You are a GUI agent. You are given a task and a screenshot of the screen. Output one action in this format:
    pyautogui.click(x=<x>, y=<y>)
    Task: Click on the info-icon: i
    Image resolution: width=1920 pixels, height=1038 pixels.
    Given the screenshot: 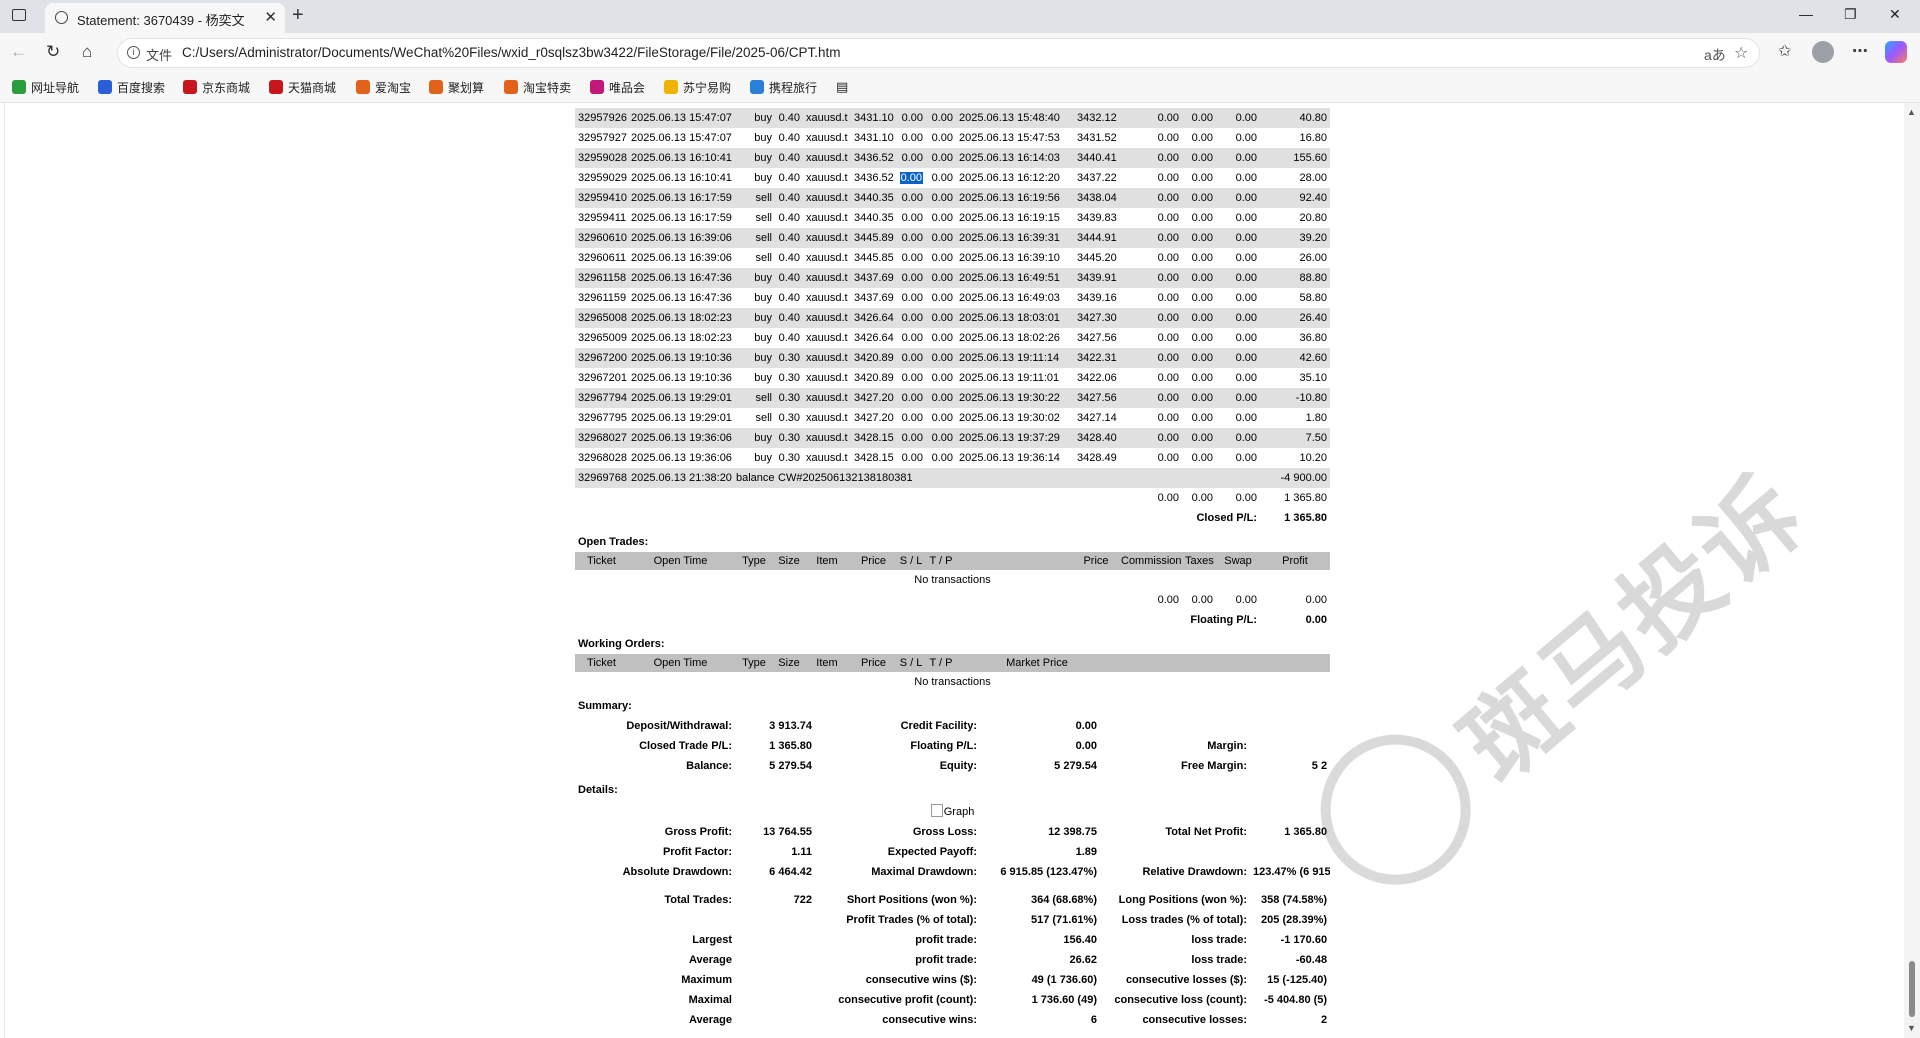 What is the action you would take?
    pyautogui.click(x=133, y=52)
    